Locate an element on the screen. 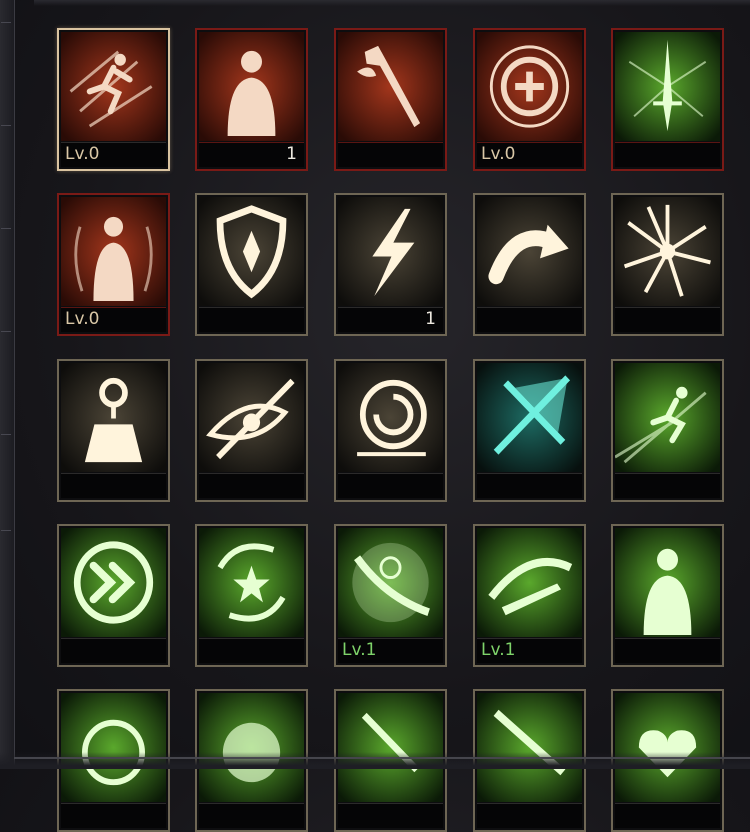  eye-slash-icon is located at coordinates (251, 417).